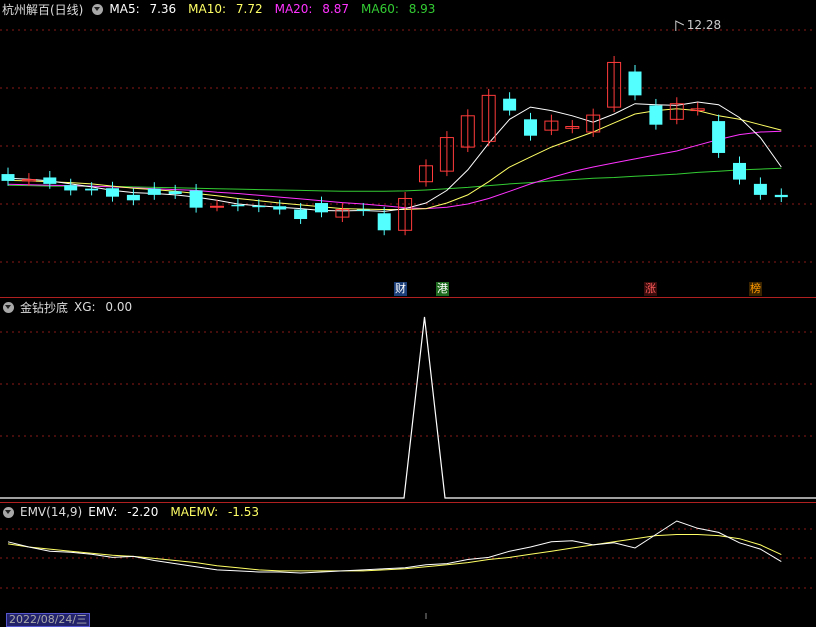 This screenshot has width=816, height=627. I want to click on emv-line, so click(394, 547).